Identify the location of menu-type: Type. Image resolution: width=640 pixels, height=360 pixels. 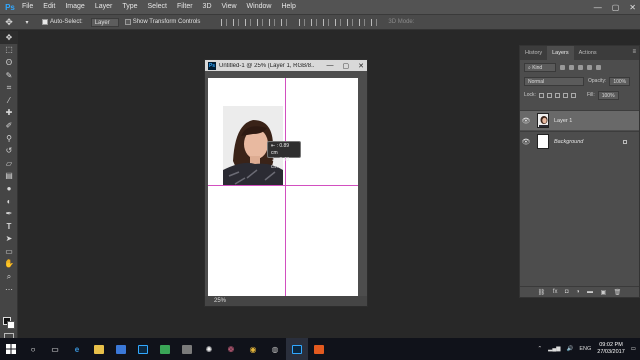
(129, 7).